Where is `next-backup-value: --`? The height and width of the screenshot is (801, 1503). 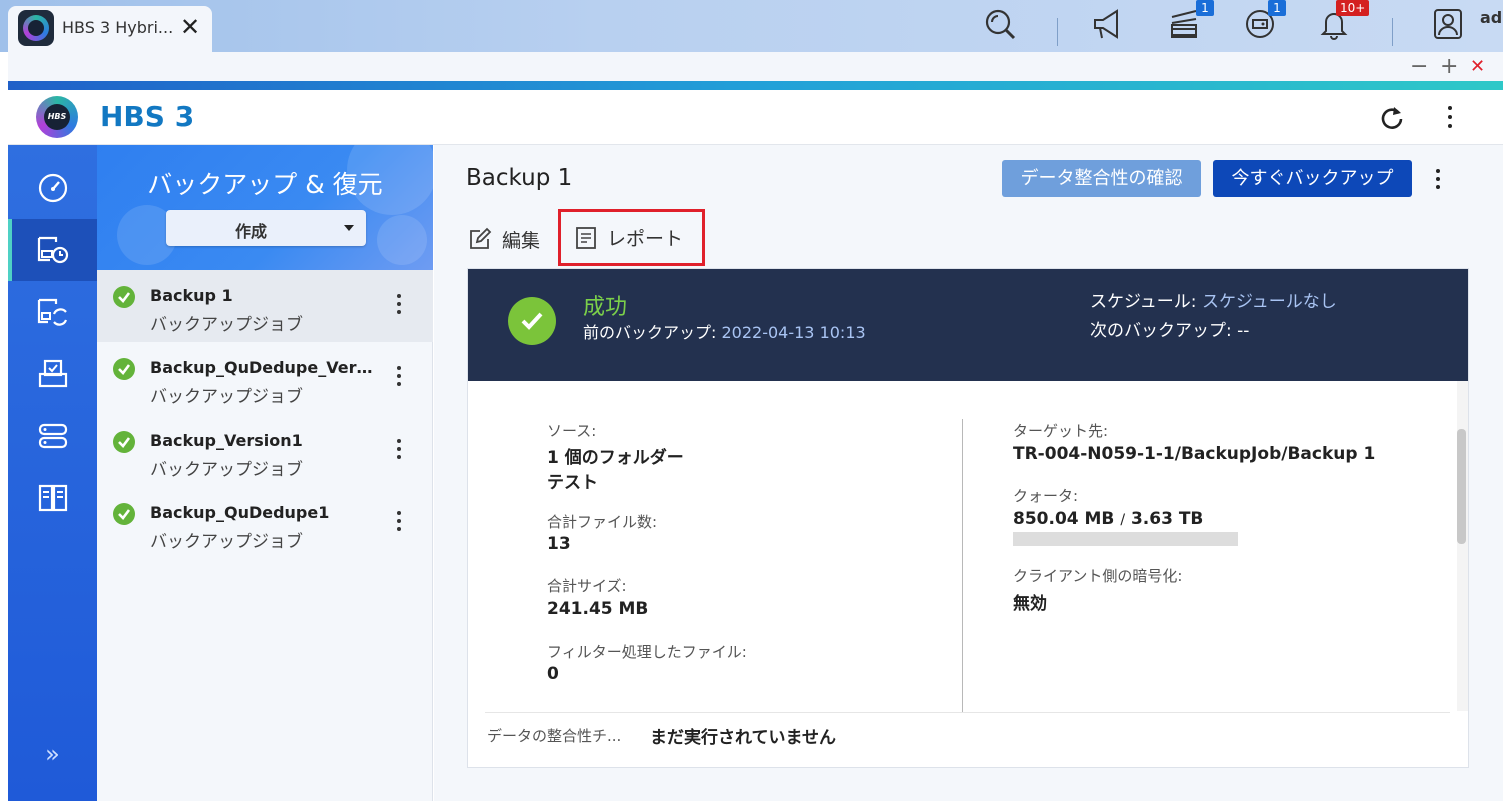
next-backup-value: -- is located at coordinates (1243, 331).